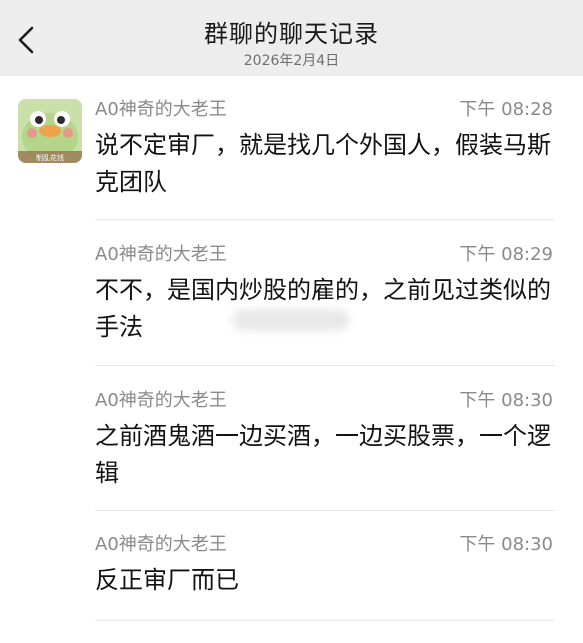 The width and height of the screenshot is (583, 643). I want to click on message-text: 之前酒鬼酒一边买酒，一边买股票，一个逻辑, so click(323, 454).